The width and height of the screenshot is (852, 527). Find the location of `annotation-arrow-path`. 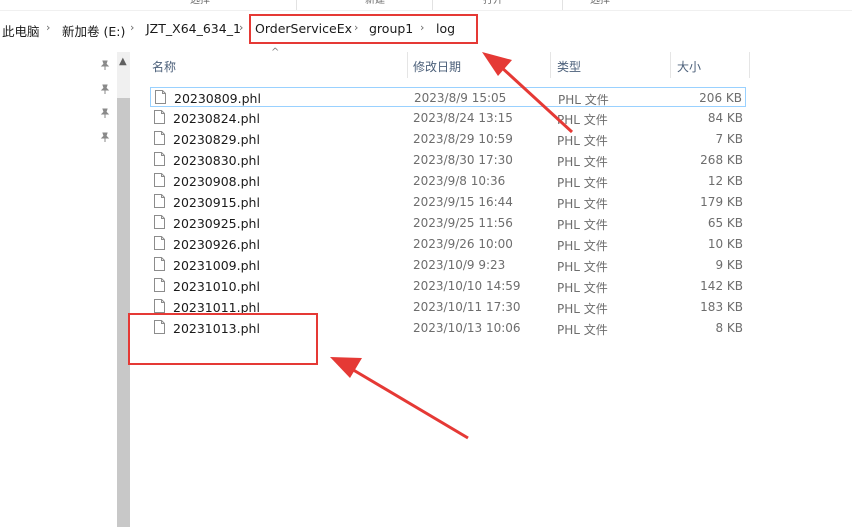

annotation-arrow-path is located at coordinates (528, 93).